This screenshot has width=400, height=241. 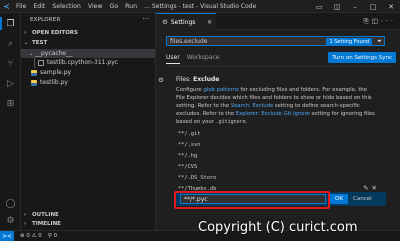 I want to click on menu-file: File, so click(x=21, y=6).